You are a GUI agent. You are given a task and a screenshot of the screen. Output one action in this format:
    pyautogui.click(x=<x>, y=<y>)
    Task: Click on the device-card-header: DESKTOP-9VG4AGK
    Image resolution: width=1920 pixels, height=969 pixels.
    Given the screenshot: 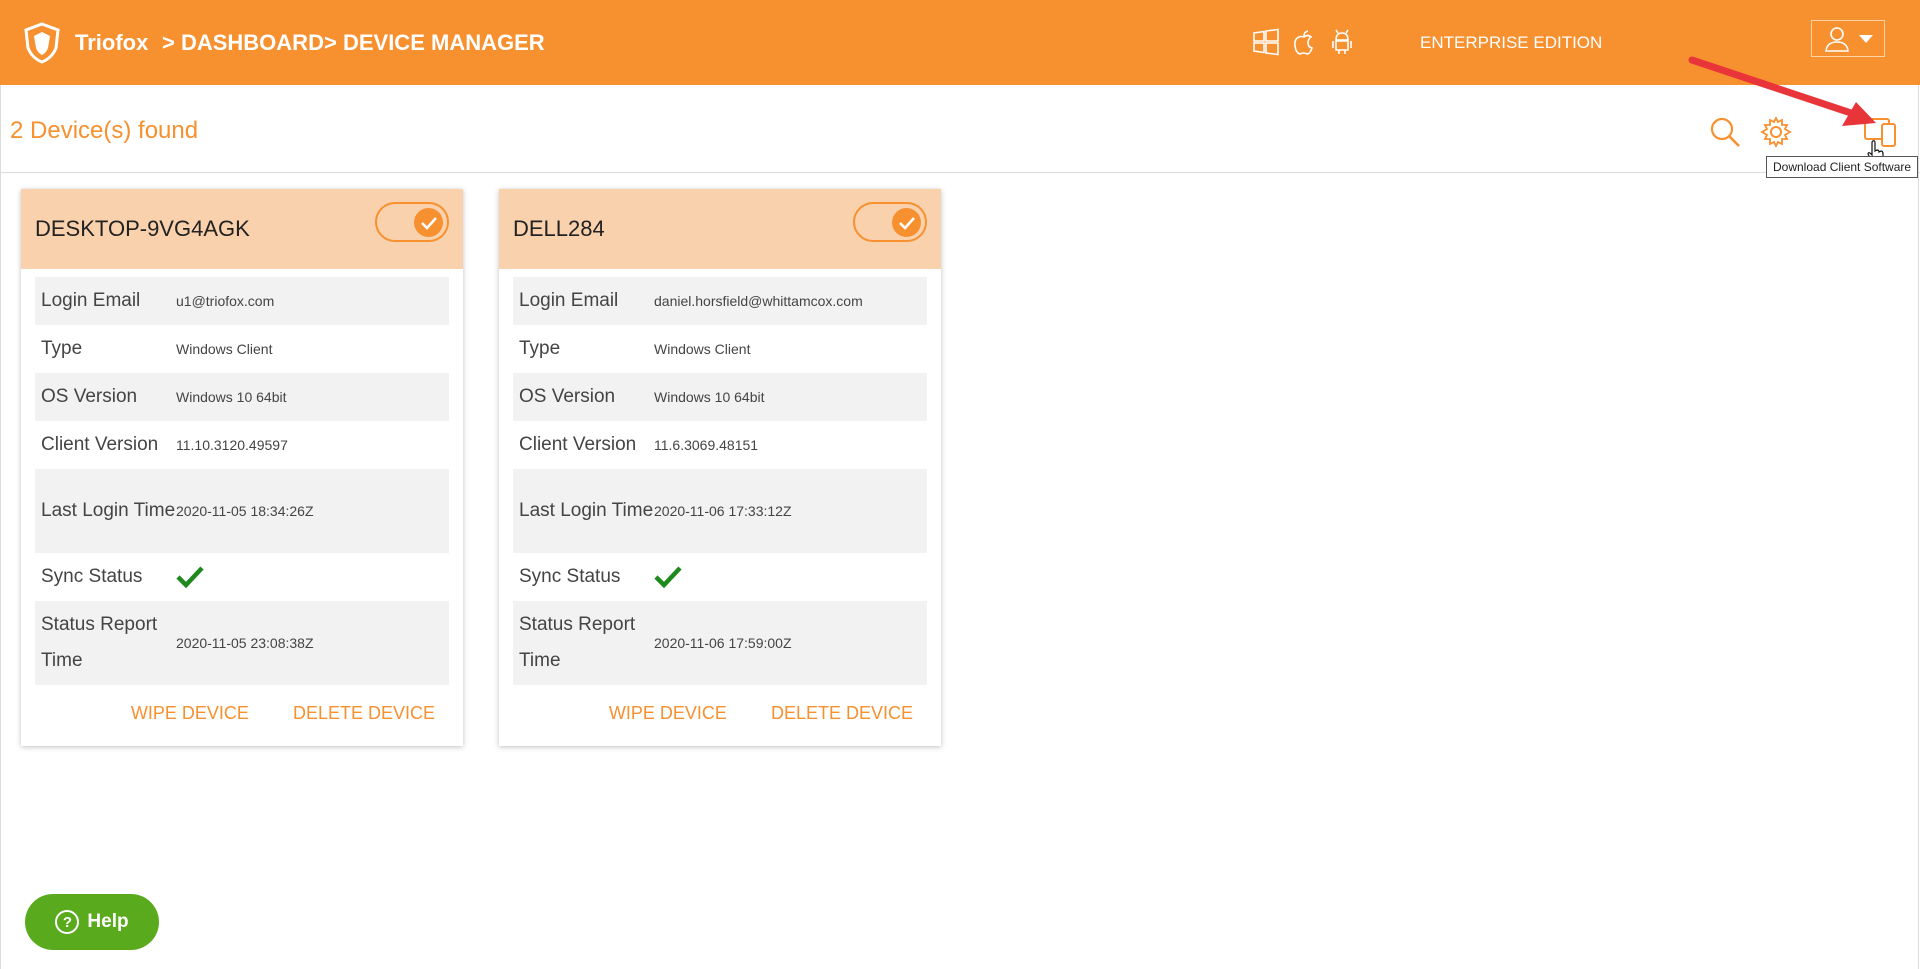 What is the action you would take?
    pyautogui.click(x=242, y=229)
    